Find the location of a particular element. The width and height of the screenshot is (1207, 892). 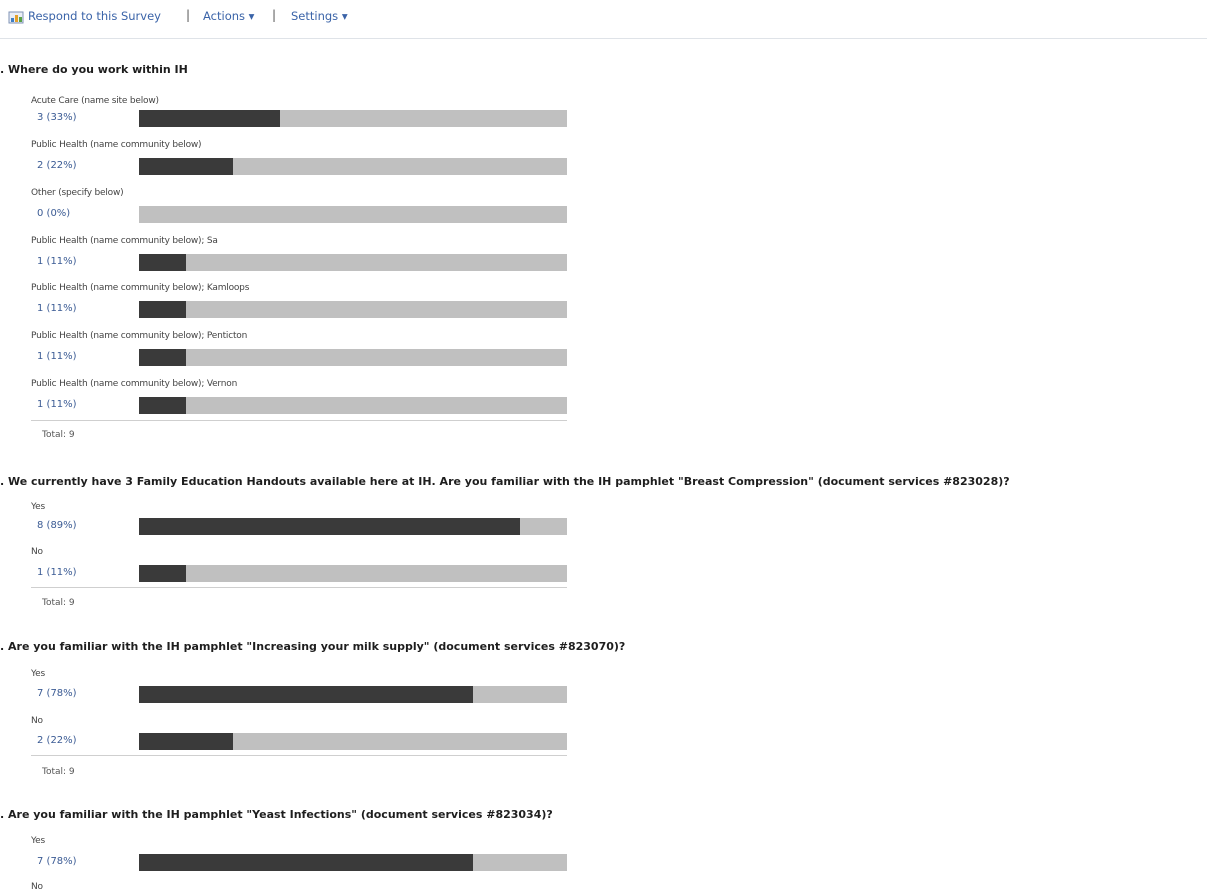

answer-label: Public Health (name community below); Sa is located at coordinates (124, 241).